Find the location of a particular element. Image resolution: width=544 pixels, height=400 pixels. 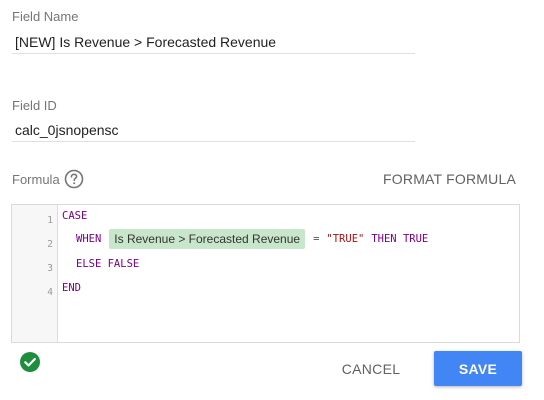

keyword-else: ELSE FALSE is located at coordinates (108, 264).